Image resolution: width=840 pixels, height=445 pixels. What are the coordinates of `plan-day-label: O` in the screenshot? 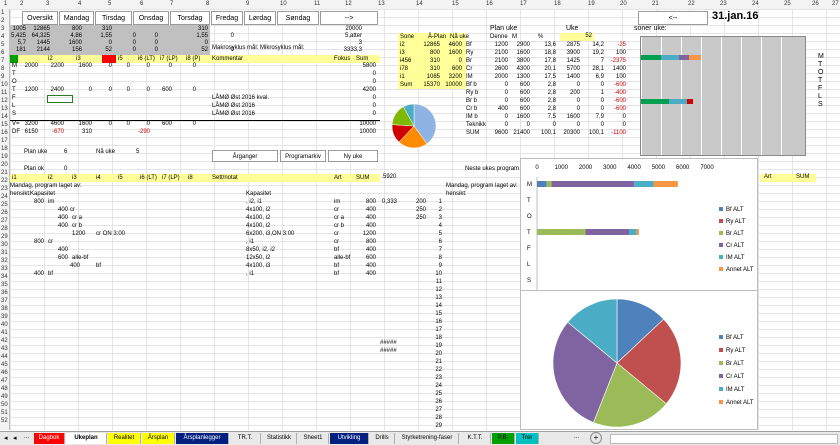 It's located at (14, 82).